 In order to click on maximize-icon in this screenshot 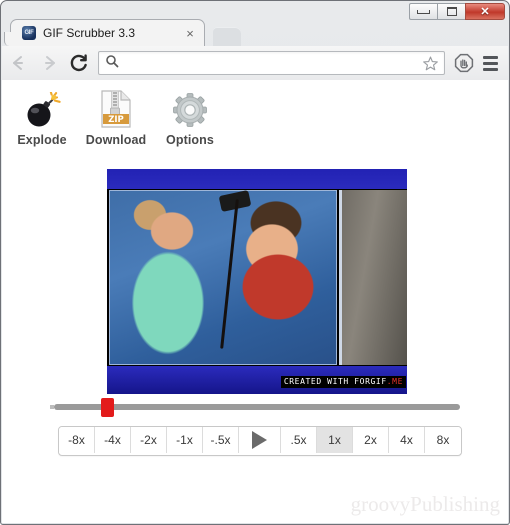, I will do `click(451, 11)`.